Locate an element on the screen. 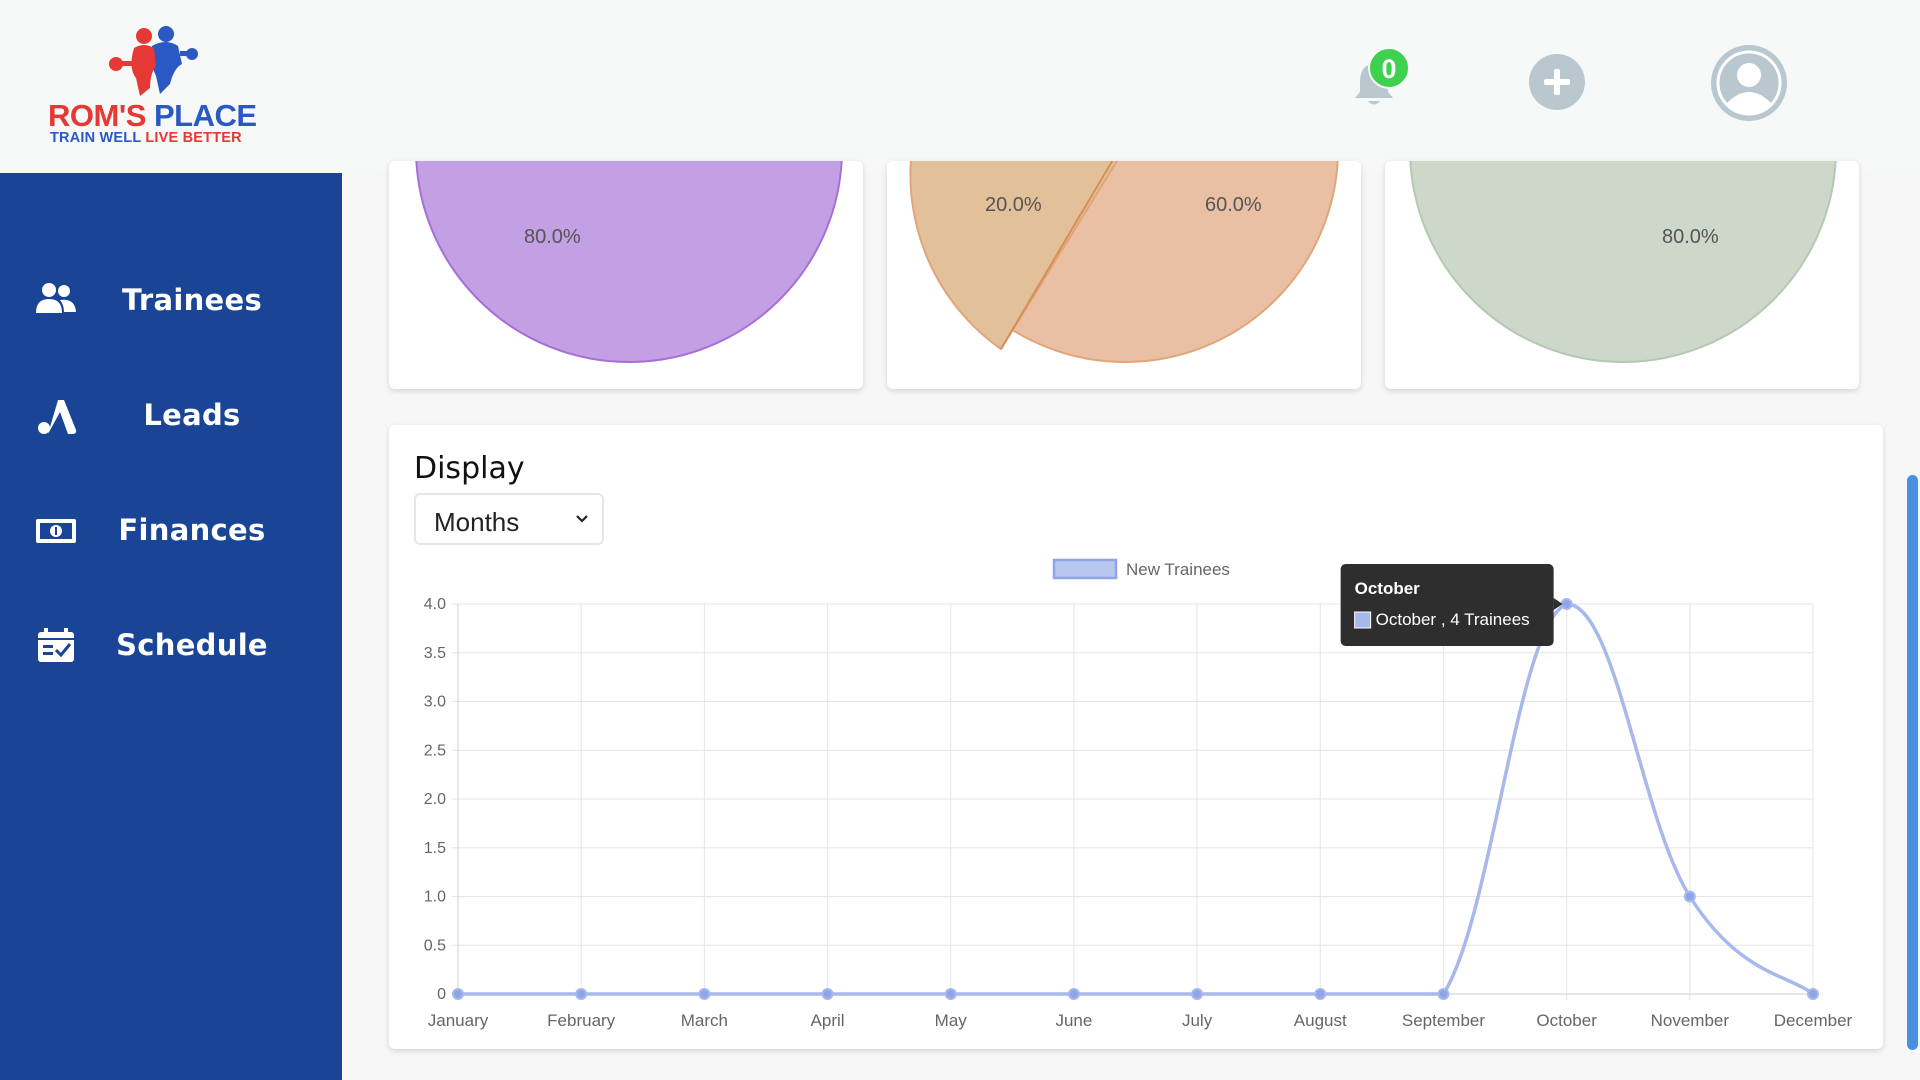 The image size is (1920, 1080). y-tick-label: 2.0 is located at coordinates (435, 799).